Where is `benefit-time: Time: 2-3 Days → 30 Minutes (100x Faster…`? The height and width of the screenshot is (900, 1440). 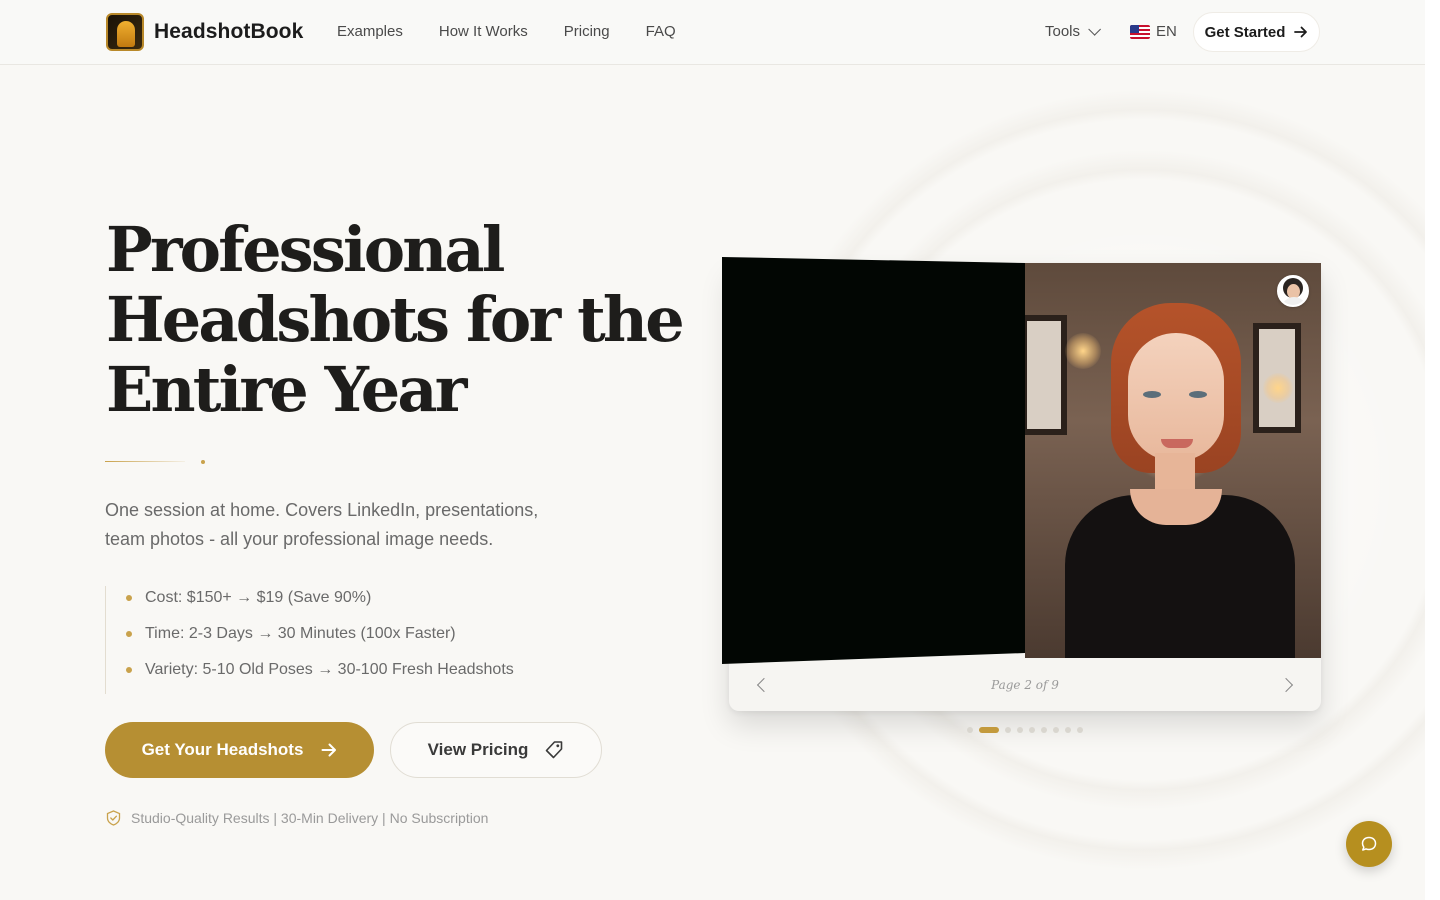
benefit-time: Time: 2-3 Days → 30 Minutes (100x Faster… is located at coordinates (320, 640).